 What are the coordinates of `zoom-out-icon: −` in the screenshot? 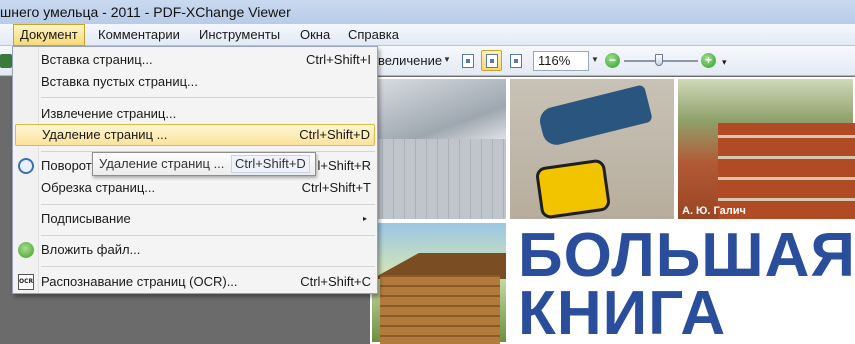 It's located at (612, 60).